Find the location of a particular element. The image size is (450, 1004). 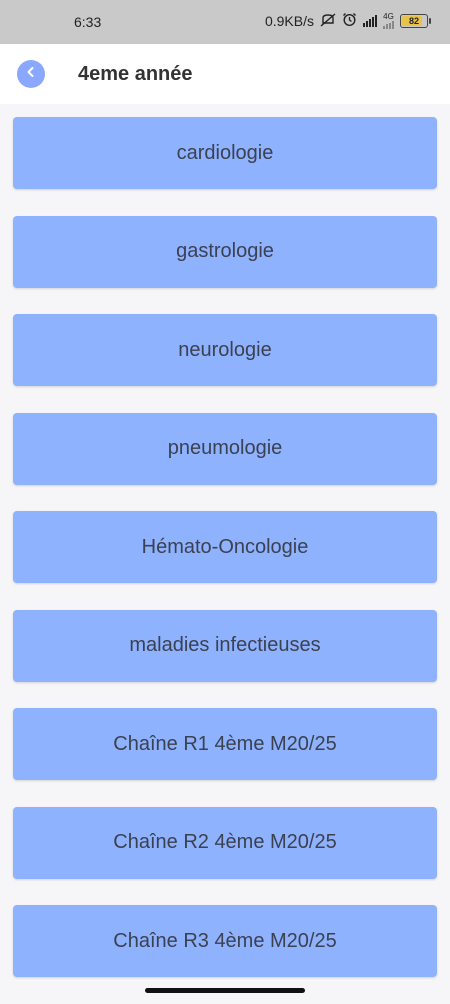

course-item-chaine-r1: Chaîne R1 4ème M20/25 is located at coordinates (225, 744).